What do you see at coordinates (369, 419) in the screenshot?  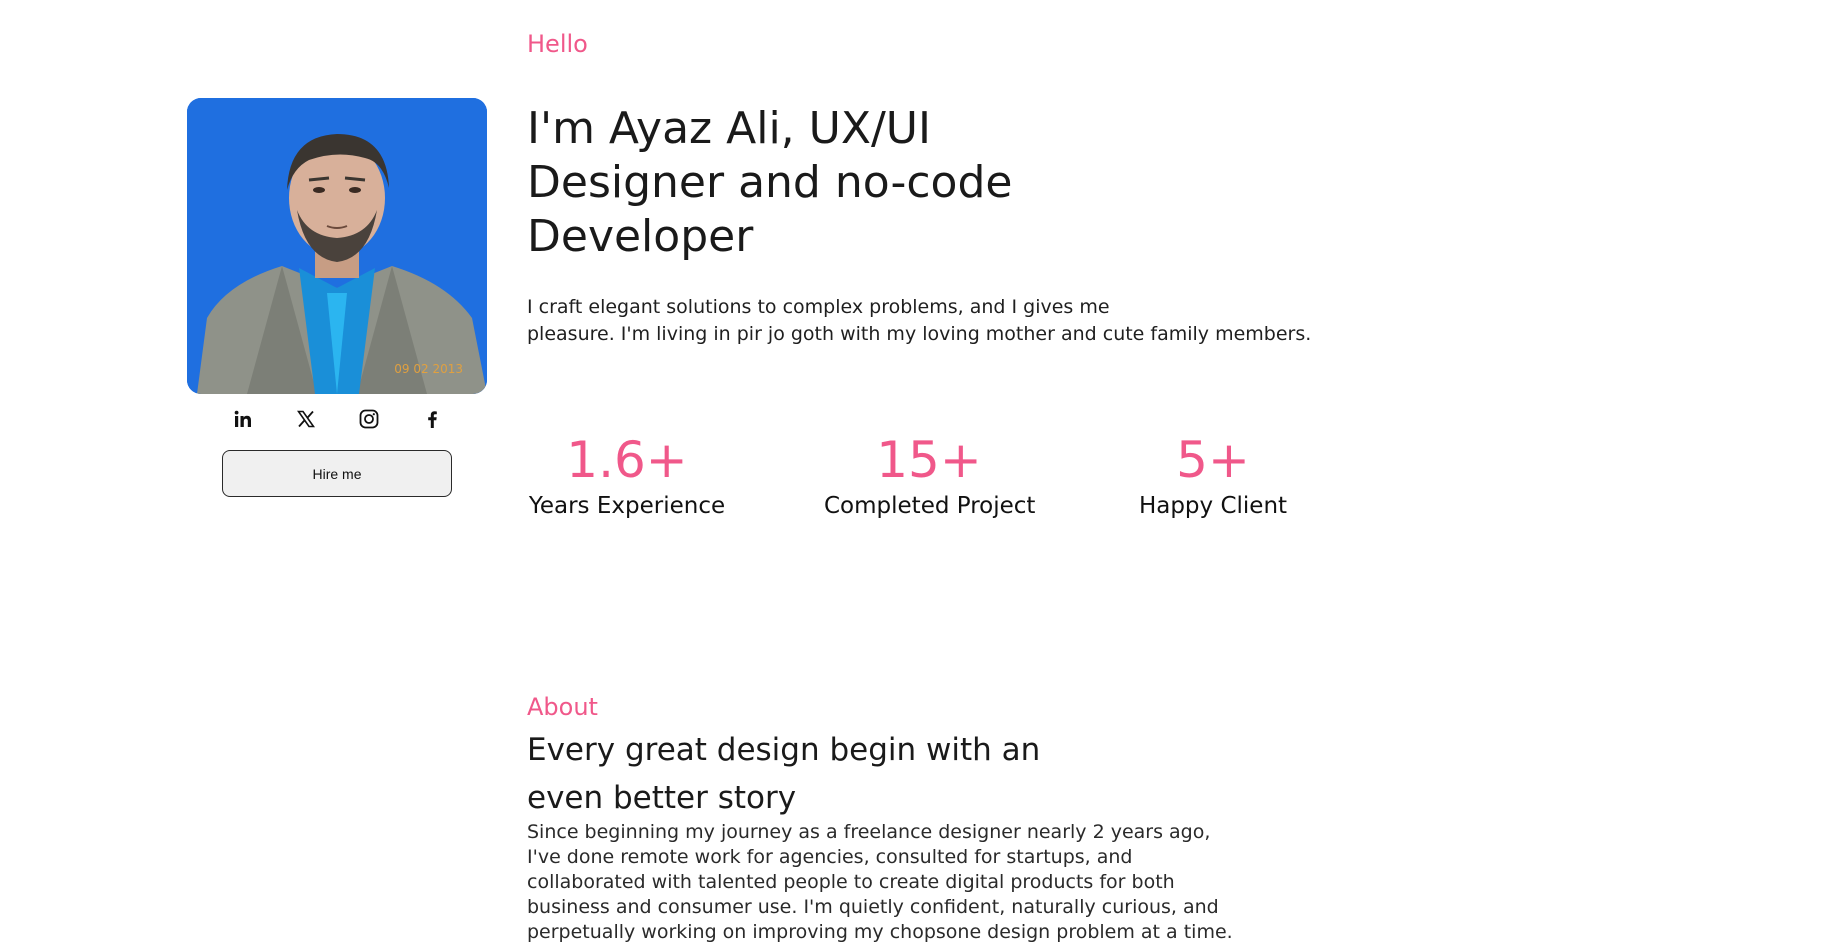 I see `instagram-icon` at bounding box center [369, 419].